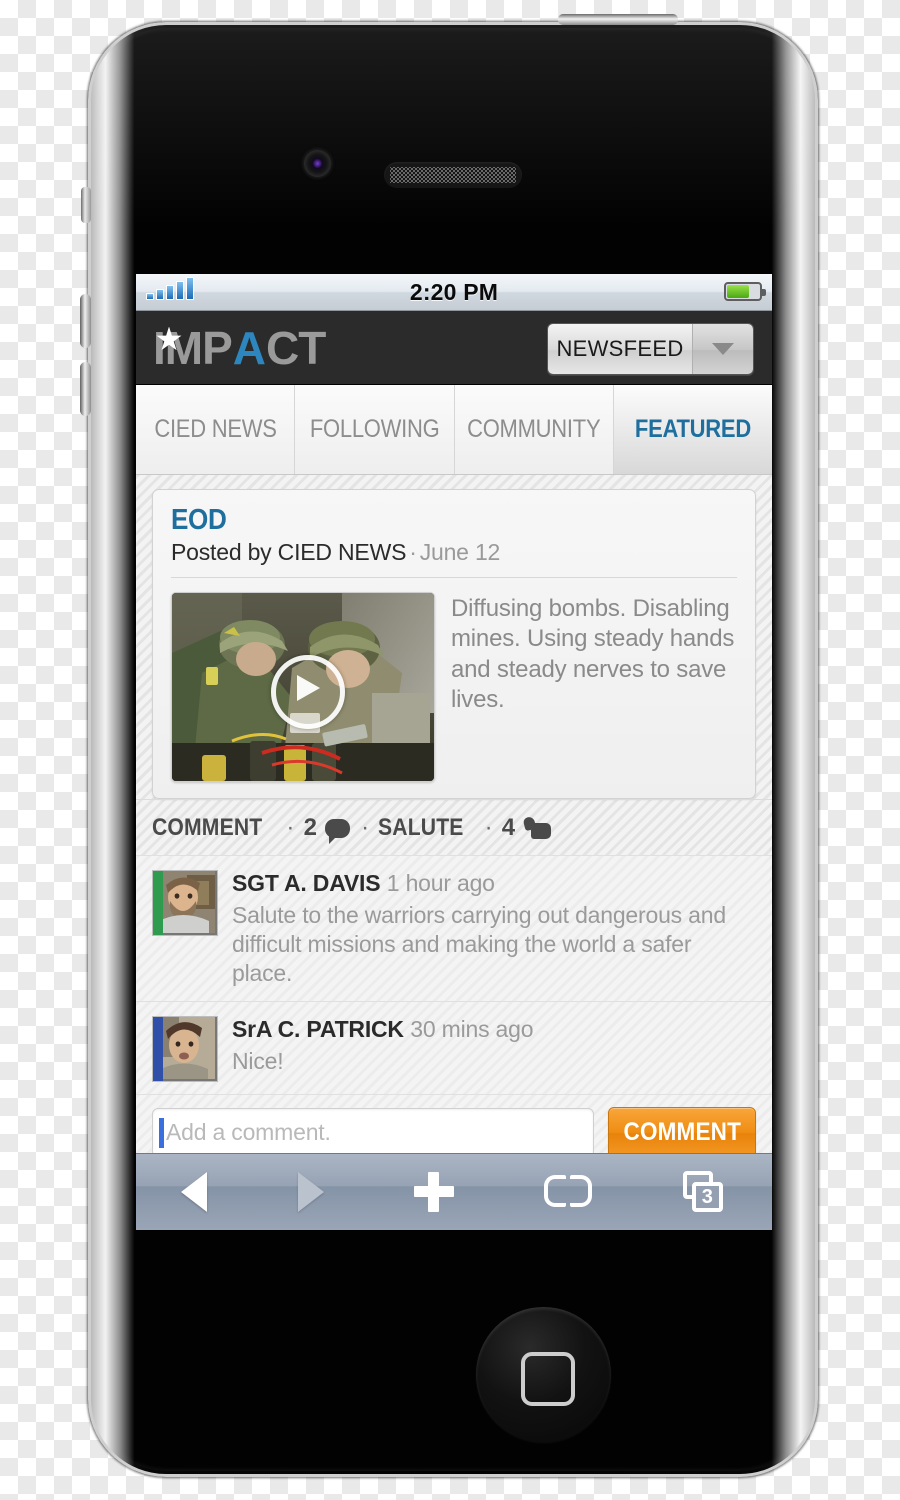  I want to click on video-thumbnail, so click(303, 687).